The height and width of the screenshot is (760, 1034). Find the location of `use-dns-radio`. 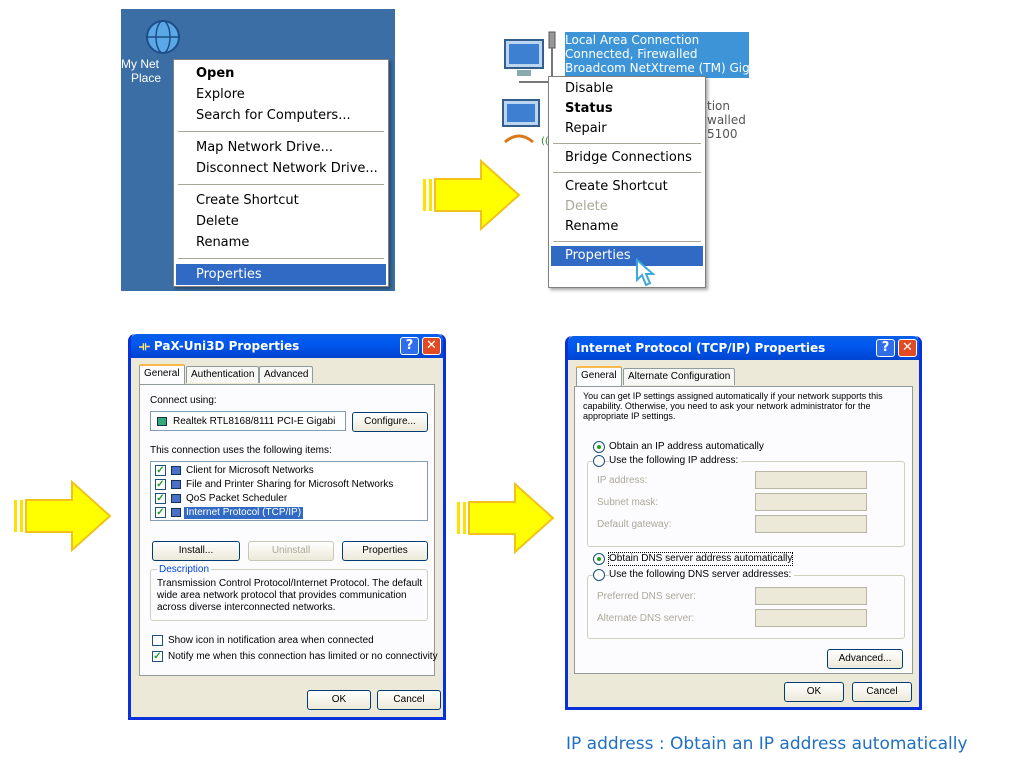

use-dns-radio is located at coordinates (599, 575).